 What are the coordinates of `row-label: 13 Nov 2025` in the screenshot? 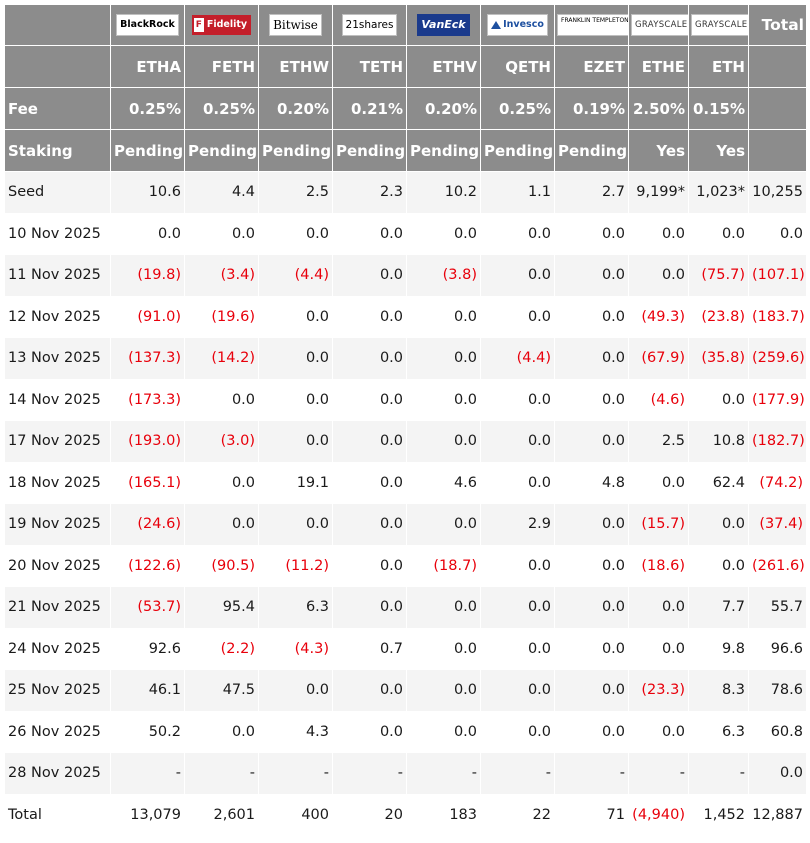 It's located at (57, 358).